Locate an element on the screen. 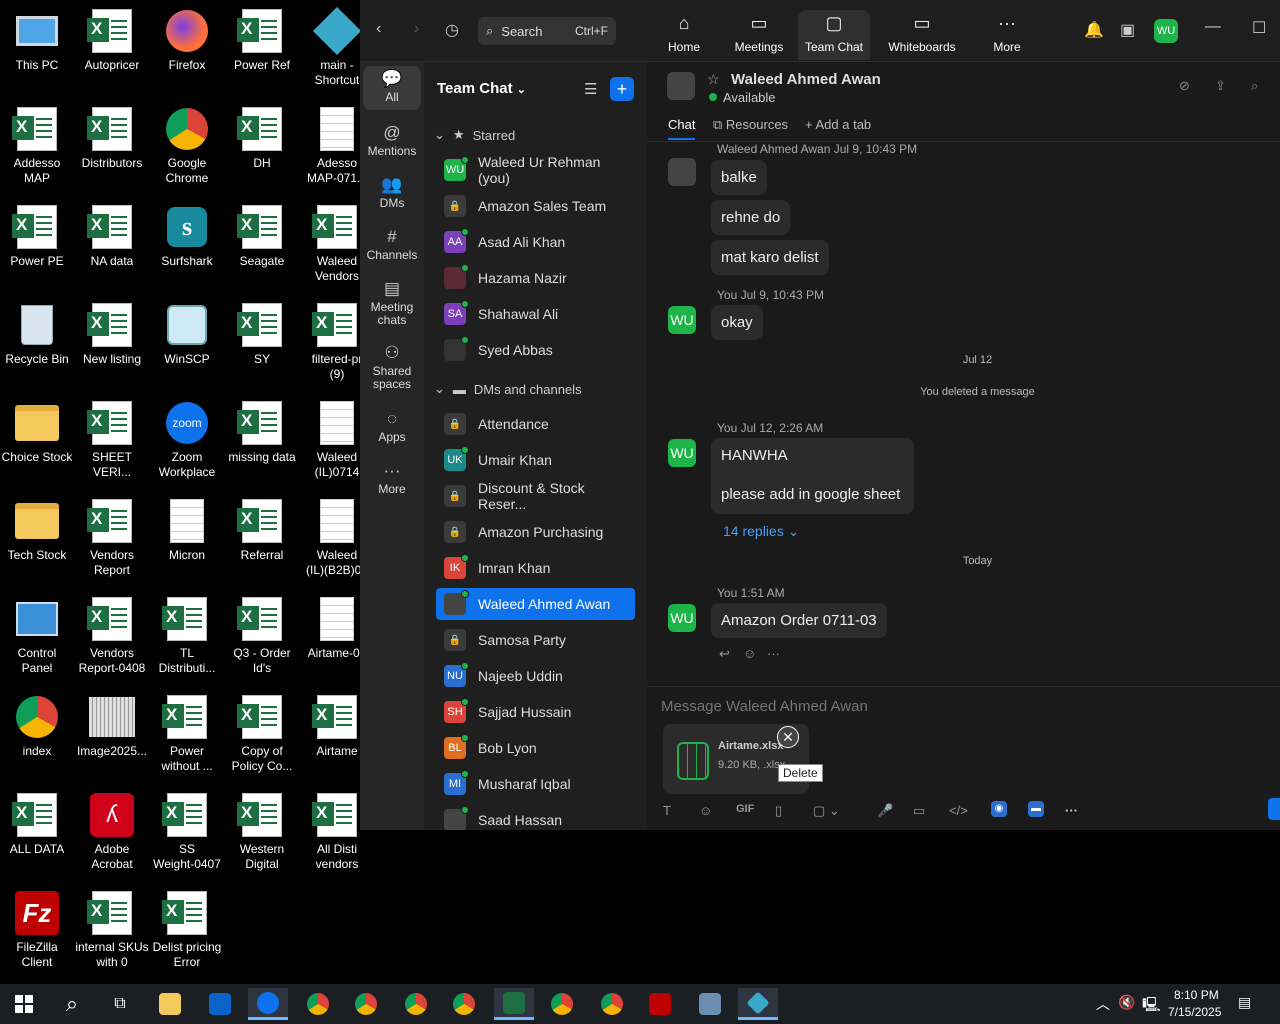 The image size is (1280, 1024). desktop-icon: X New listing is located at coordinates (112, 334).